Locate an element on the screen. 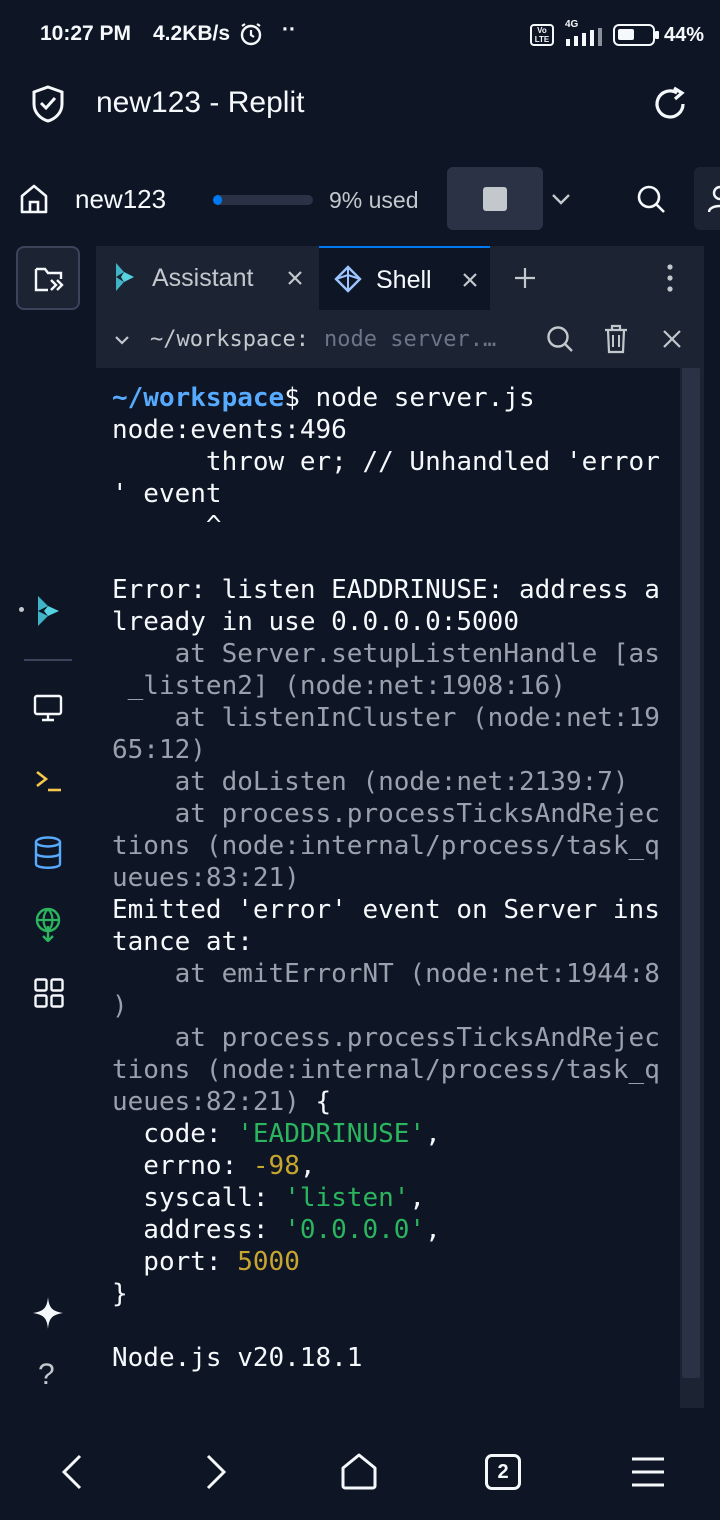  grid-icon is located at coordinates (49, 995).